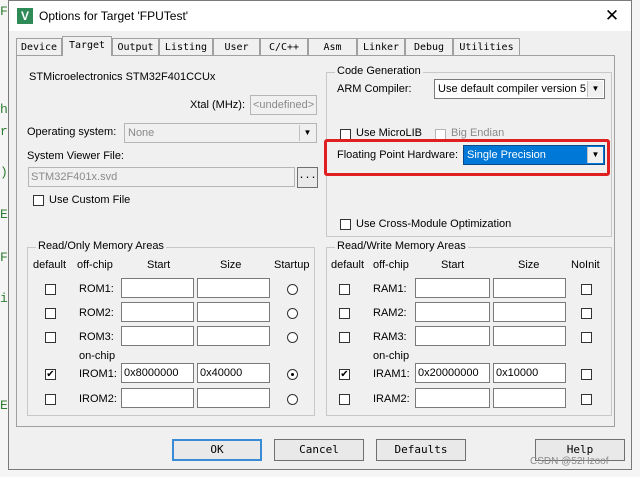  I want to click on watermark: CSDN @52Hzoof, so click(569, 461).